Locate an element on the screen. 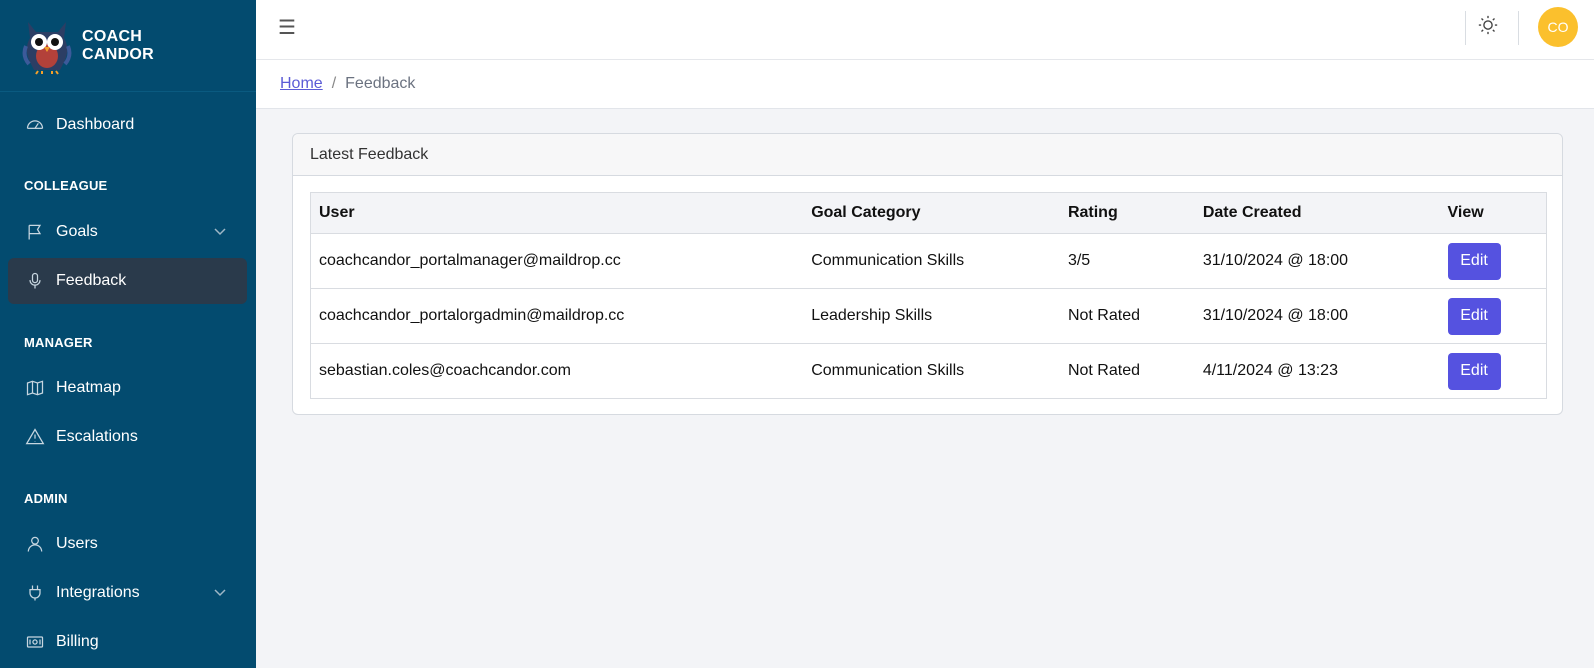 The image size is (1594, 668). sidebar-item-escalations: Escalations is located at coordinates (127, 437).